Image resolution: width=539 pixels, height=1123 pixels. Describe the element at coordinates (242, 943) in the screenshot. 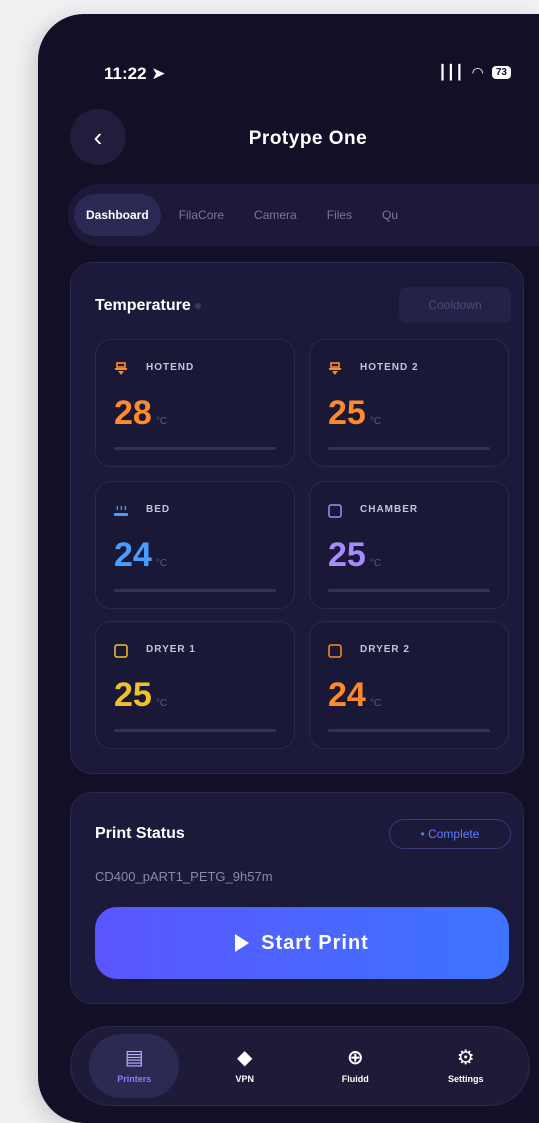

I see `play-icon` at that location.